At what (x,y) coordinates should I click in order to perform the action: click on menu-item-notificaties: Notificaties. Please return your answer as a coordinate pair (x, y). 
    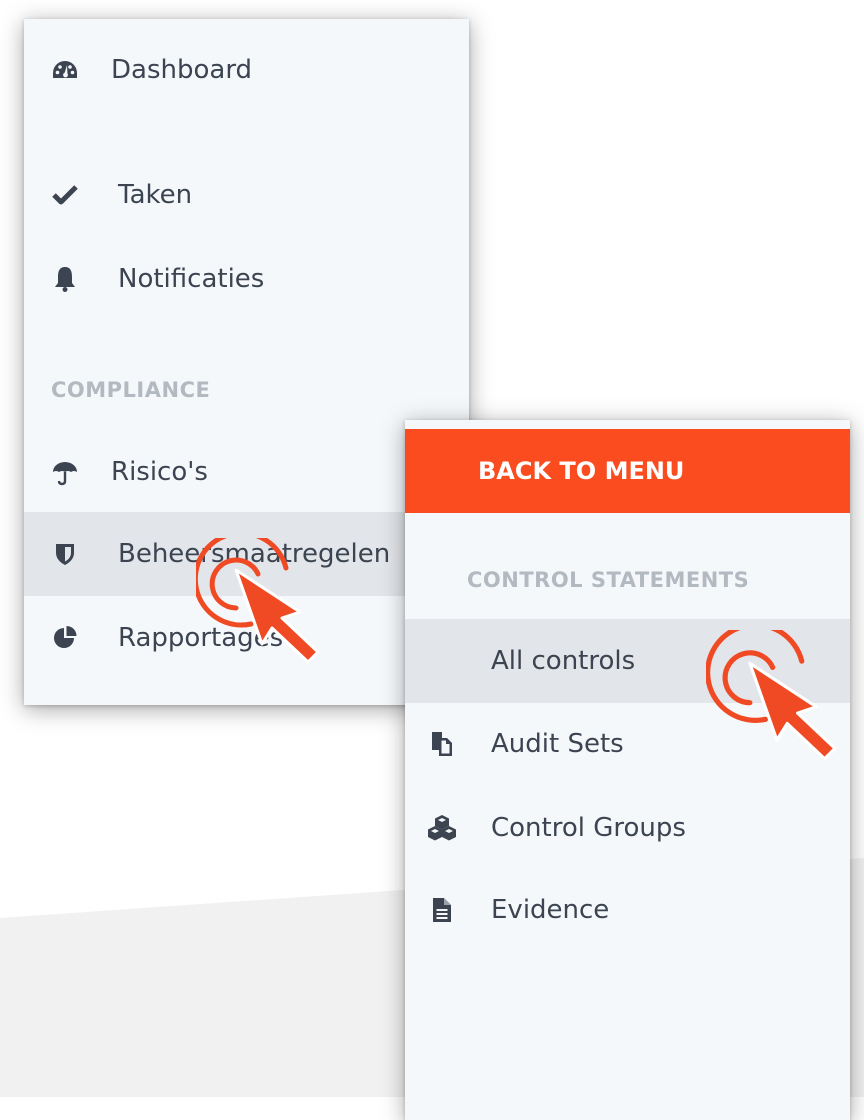
    Looking at the image, I should click on (246, 279).